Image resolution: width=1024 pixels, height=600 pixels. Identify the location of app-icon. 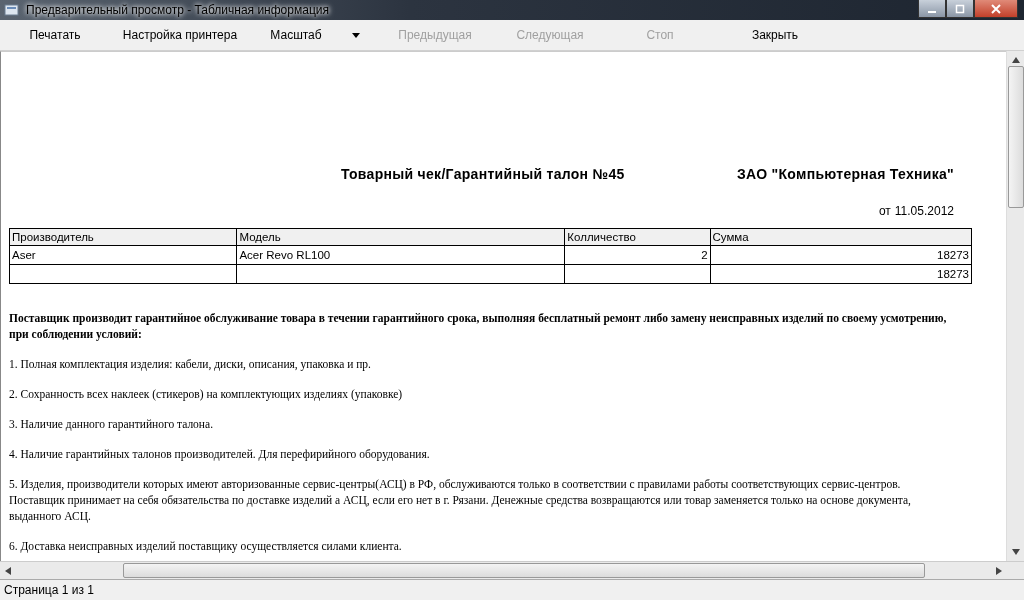
(12, 10).